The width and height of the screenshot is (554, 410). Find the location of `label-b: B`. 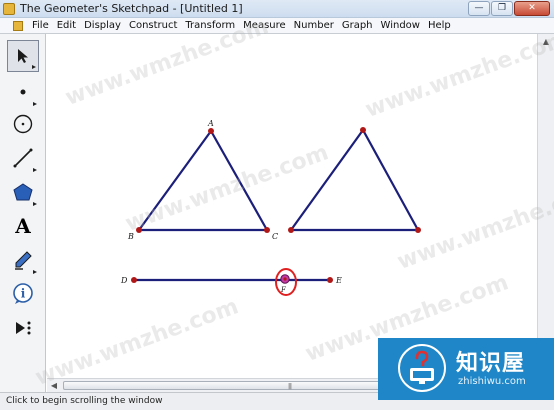

label-b: B is located at coordinates (130, 236).